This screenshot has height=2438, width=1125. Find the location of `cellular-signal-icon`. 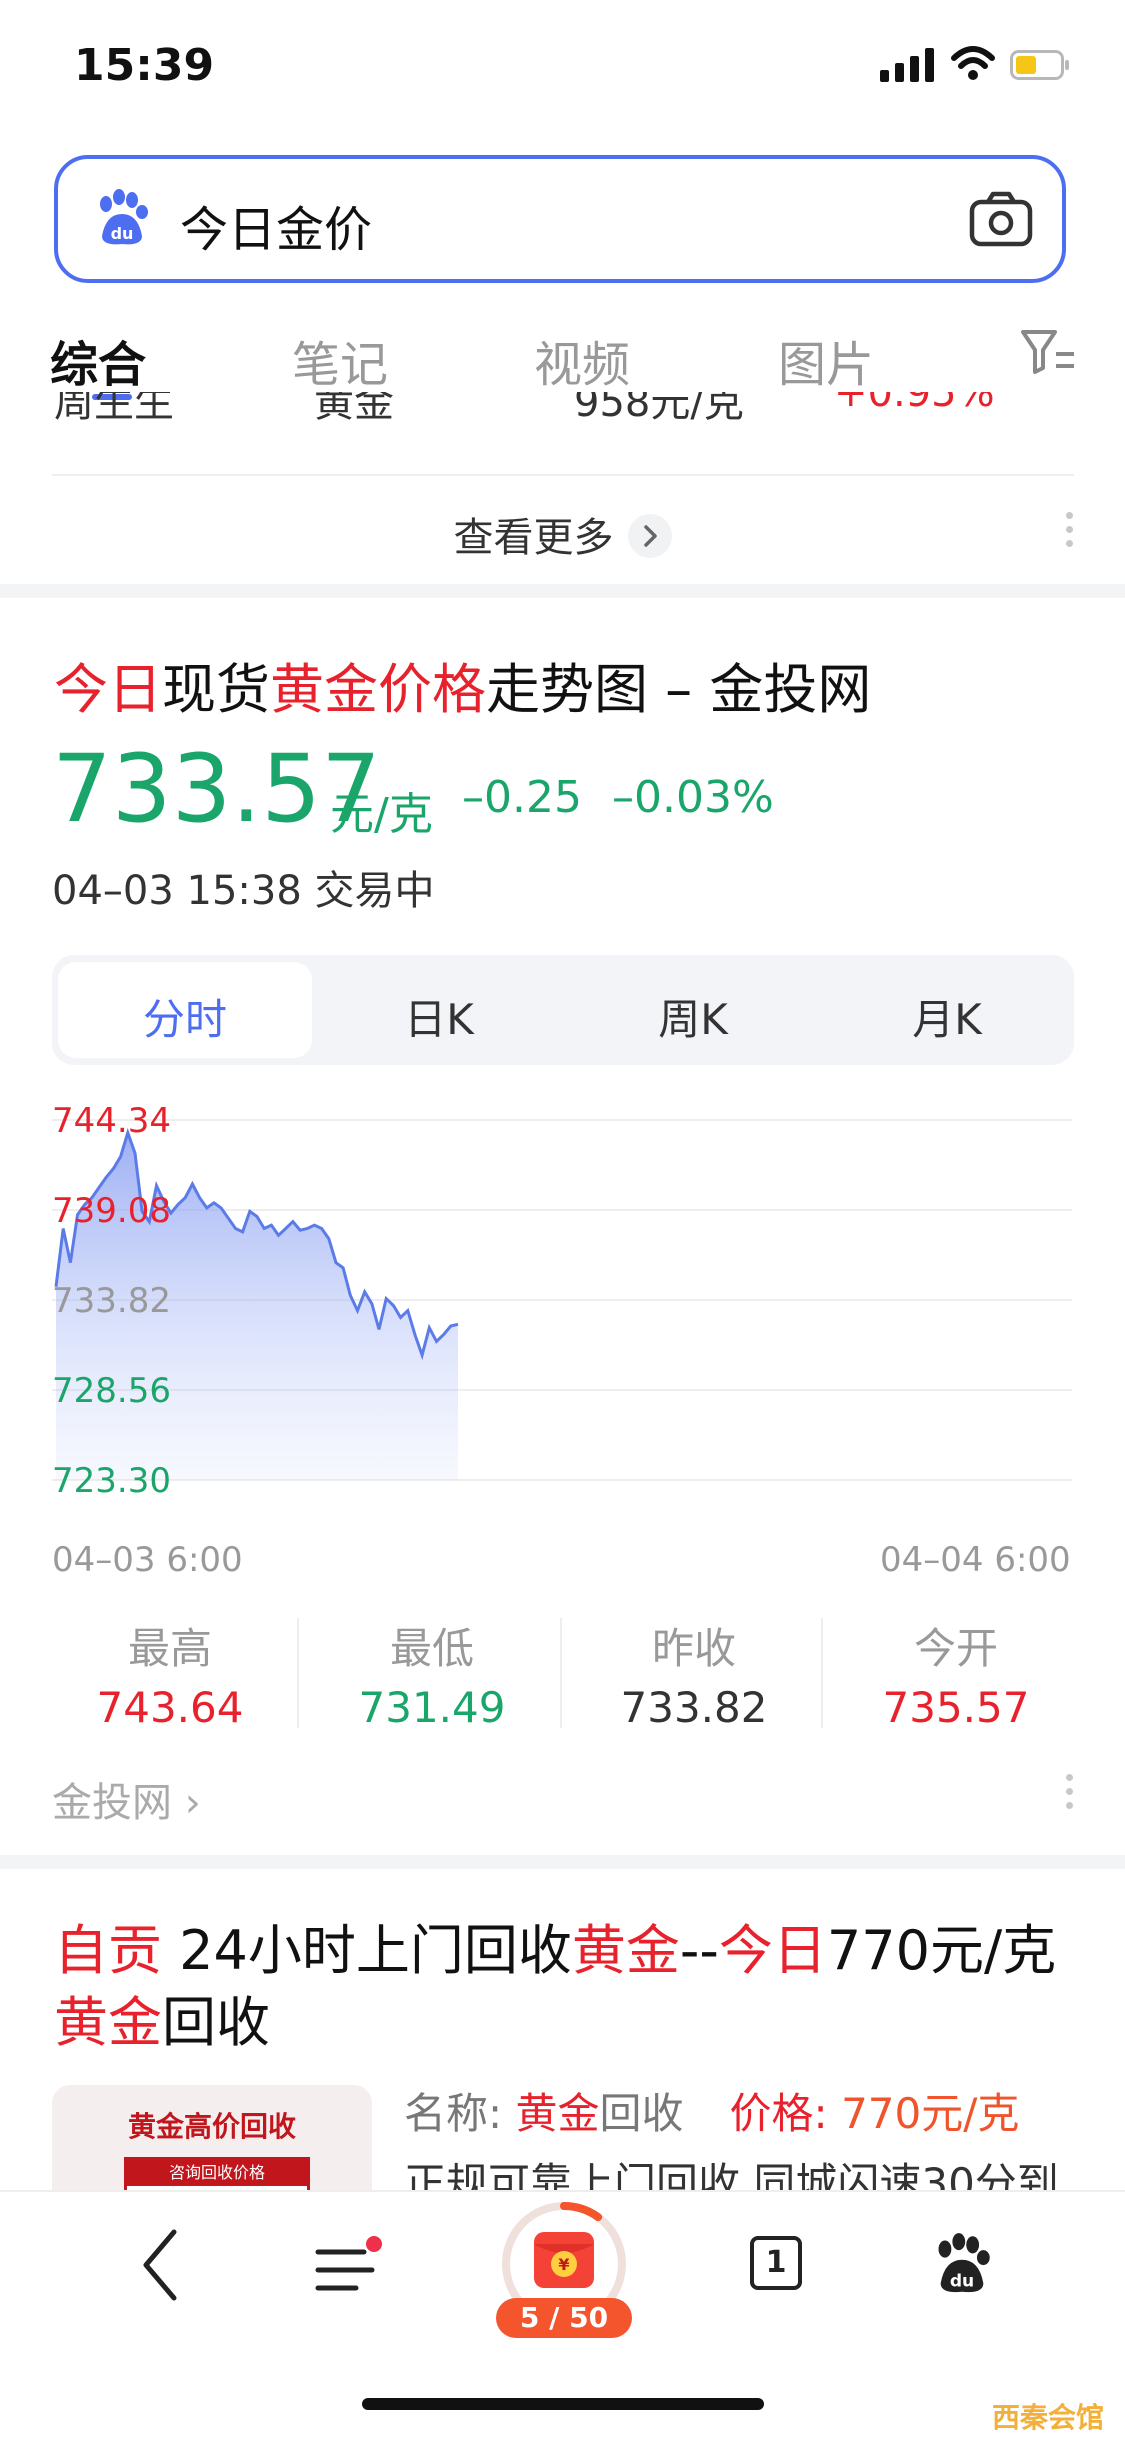

cellular-signal-icon is located at coordinates (907, 65).